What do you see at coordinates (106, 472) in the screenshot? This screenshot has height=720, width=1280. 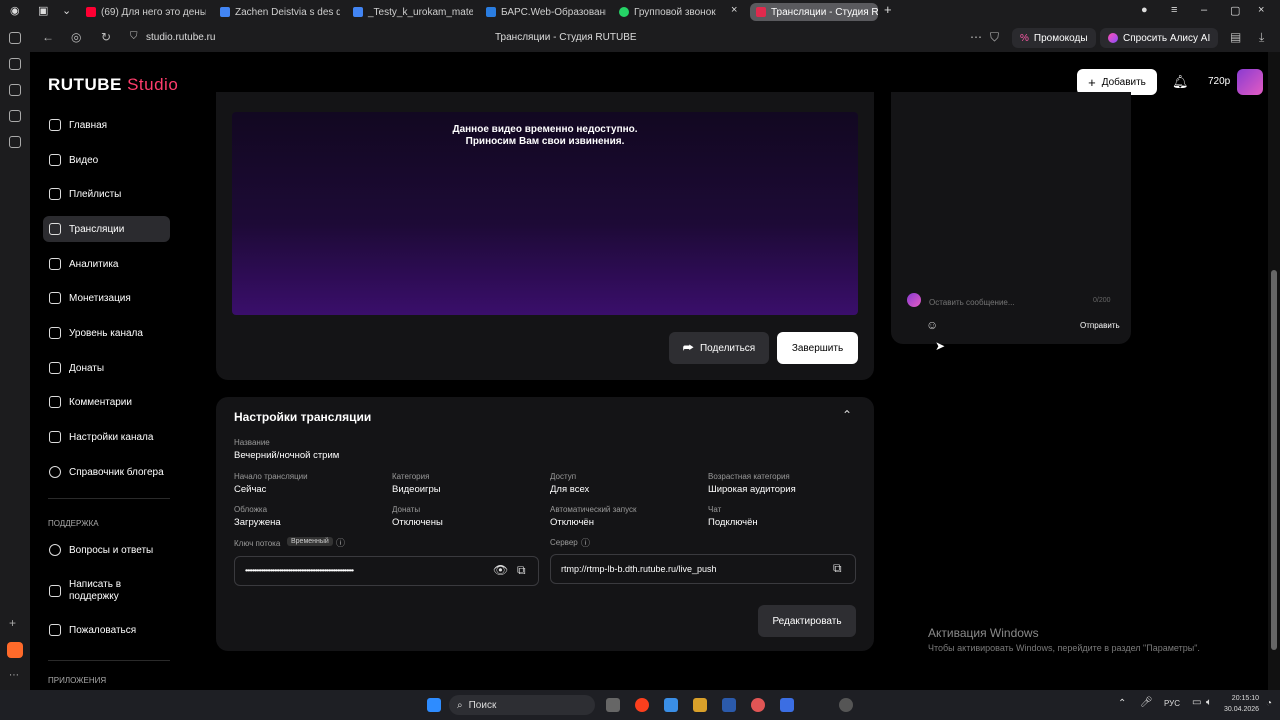 I see `sidebar-item-blogger-guide: Справочник блогера` at bounding box center [106, 472].